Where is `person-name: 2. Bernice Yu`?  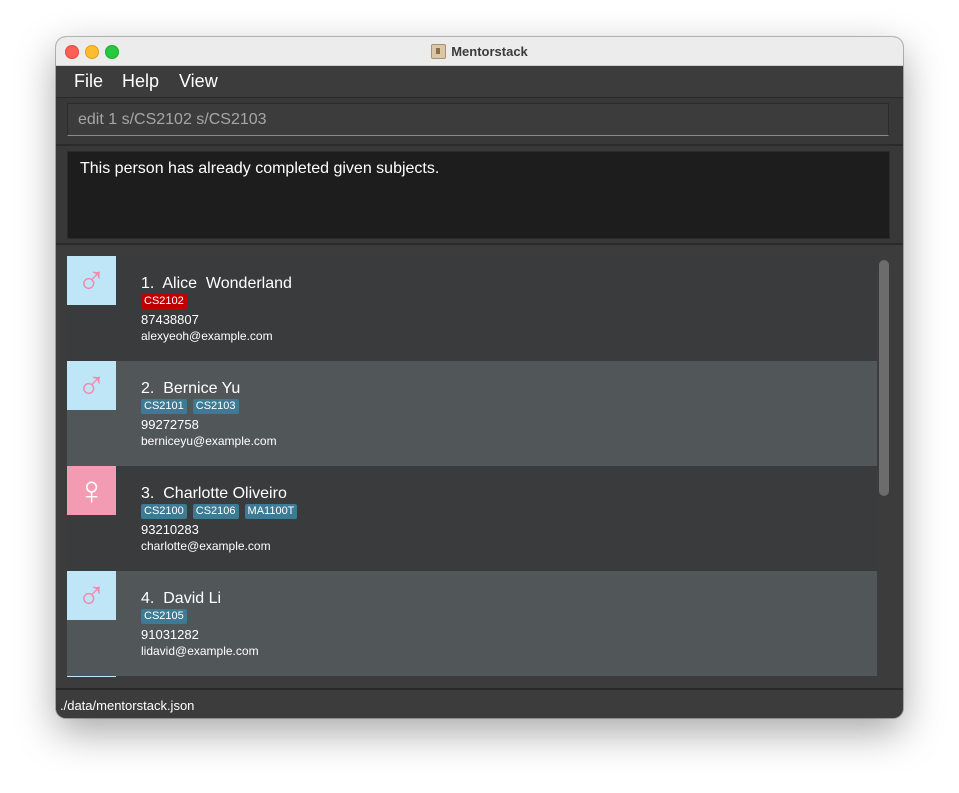 person-name: 2. Bernice Yu is located at coordinates (190, 389).